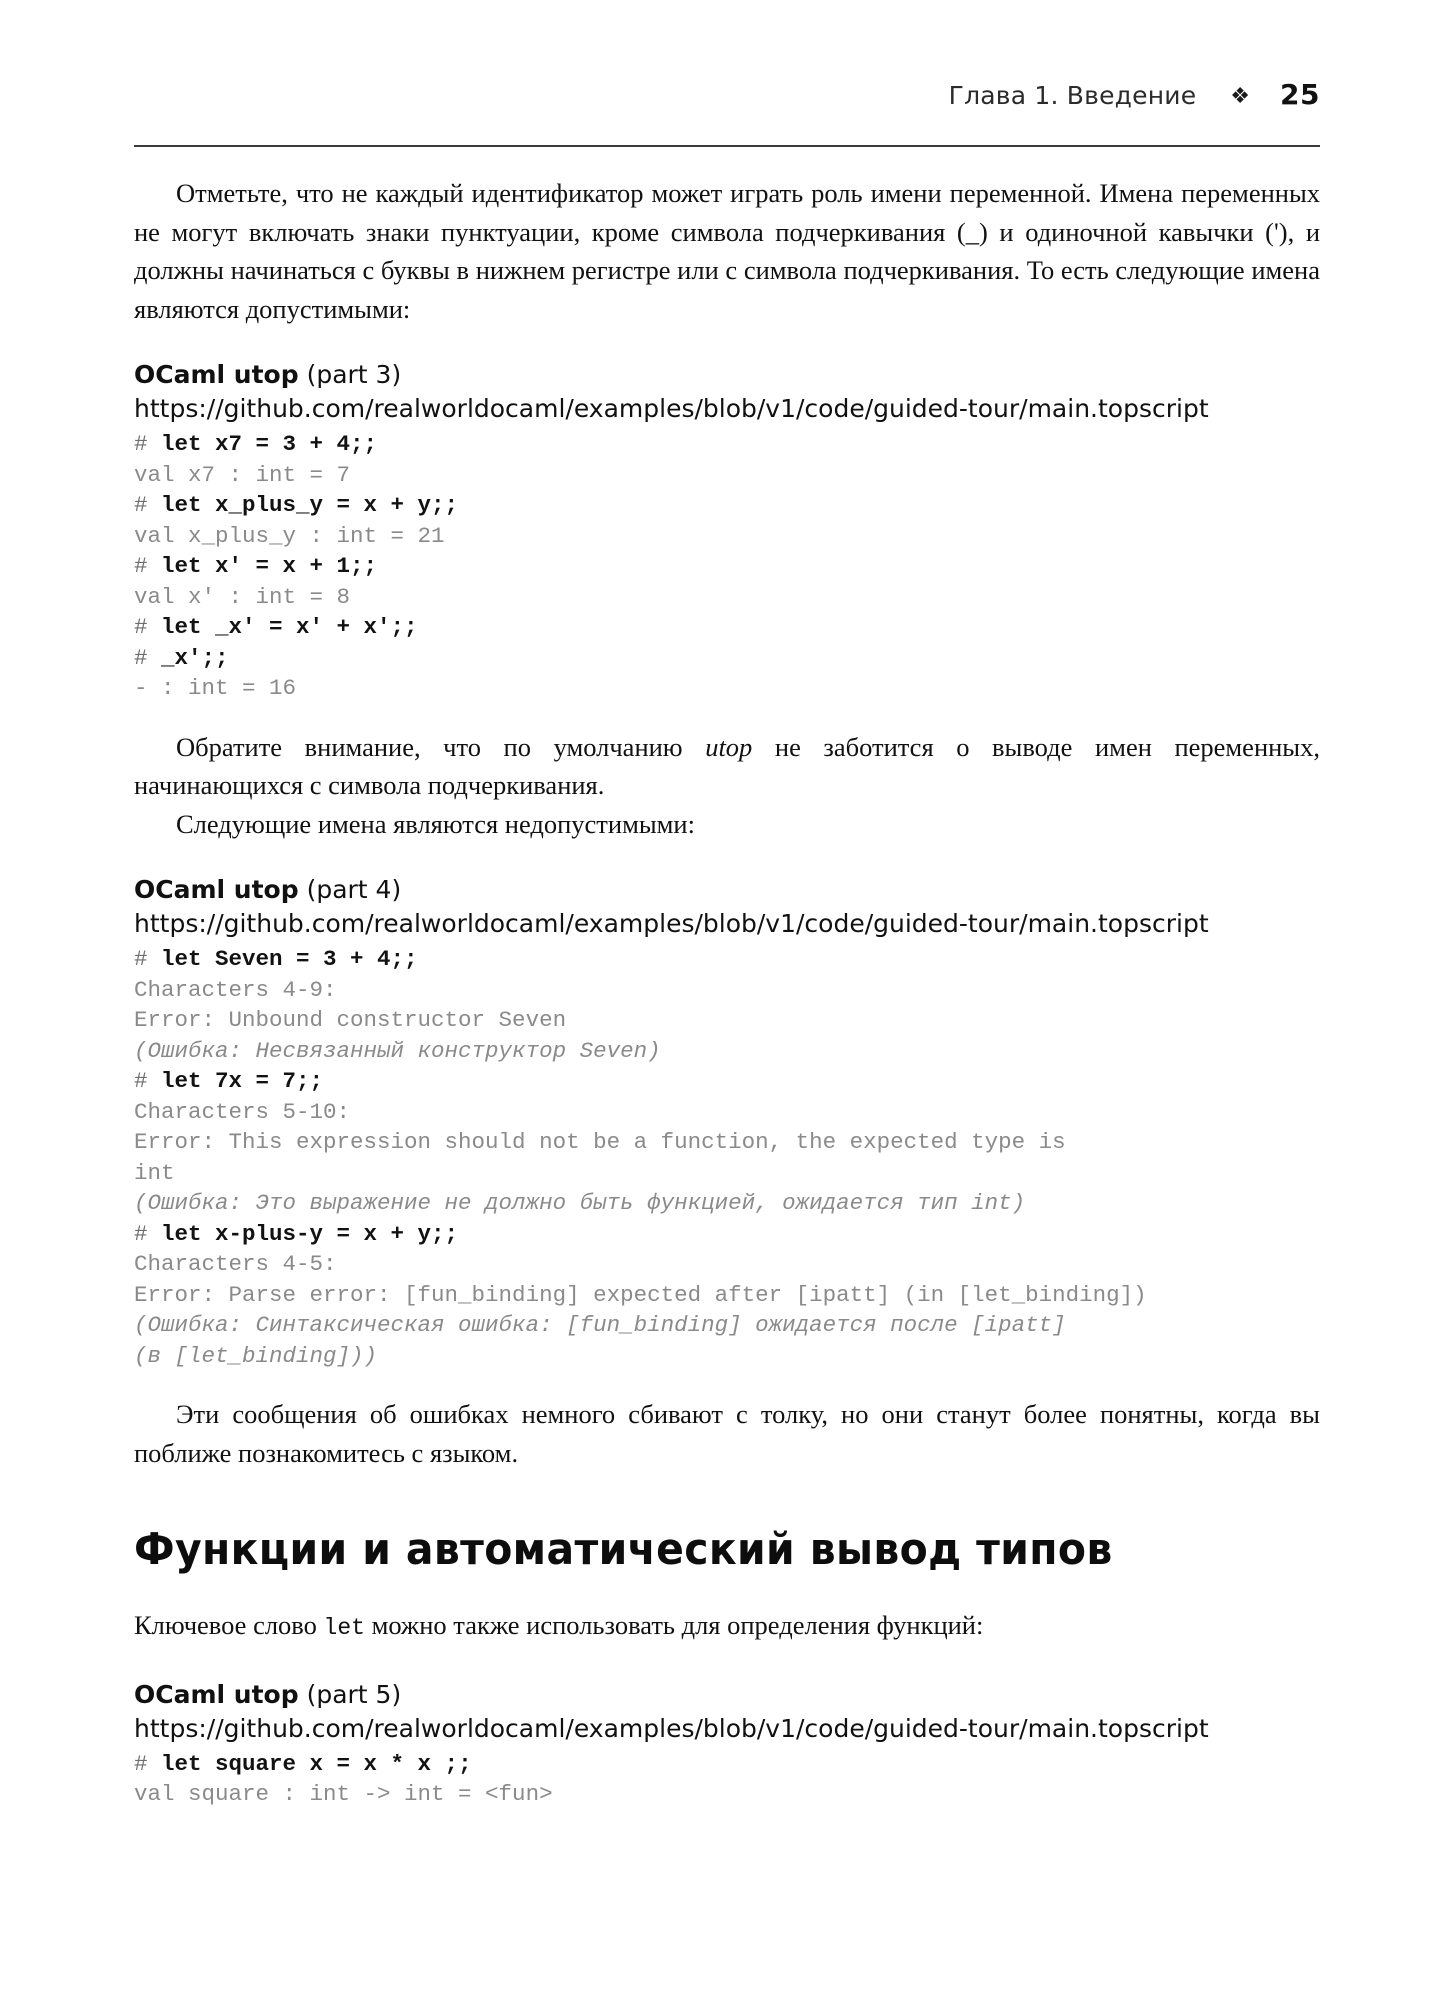 This screenshot has width=1454, height=2000. What do you see at coordinates (727, 374) in the screenshot?
I see `listing-caption-part3: OCaml utop (part 3)` at bounding box center [727, 374].